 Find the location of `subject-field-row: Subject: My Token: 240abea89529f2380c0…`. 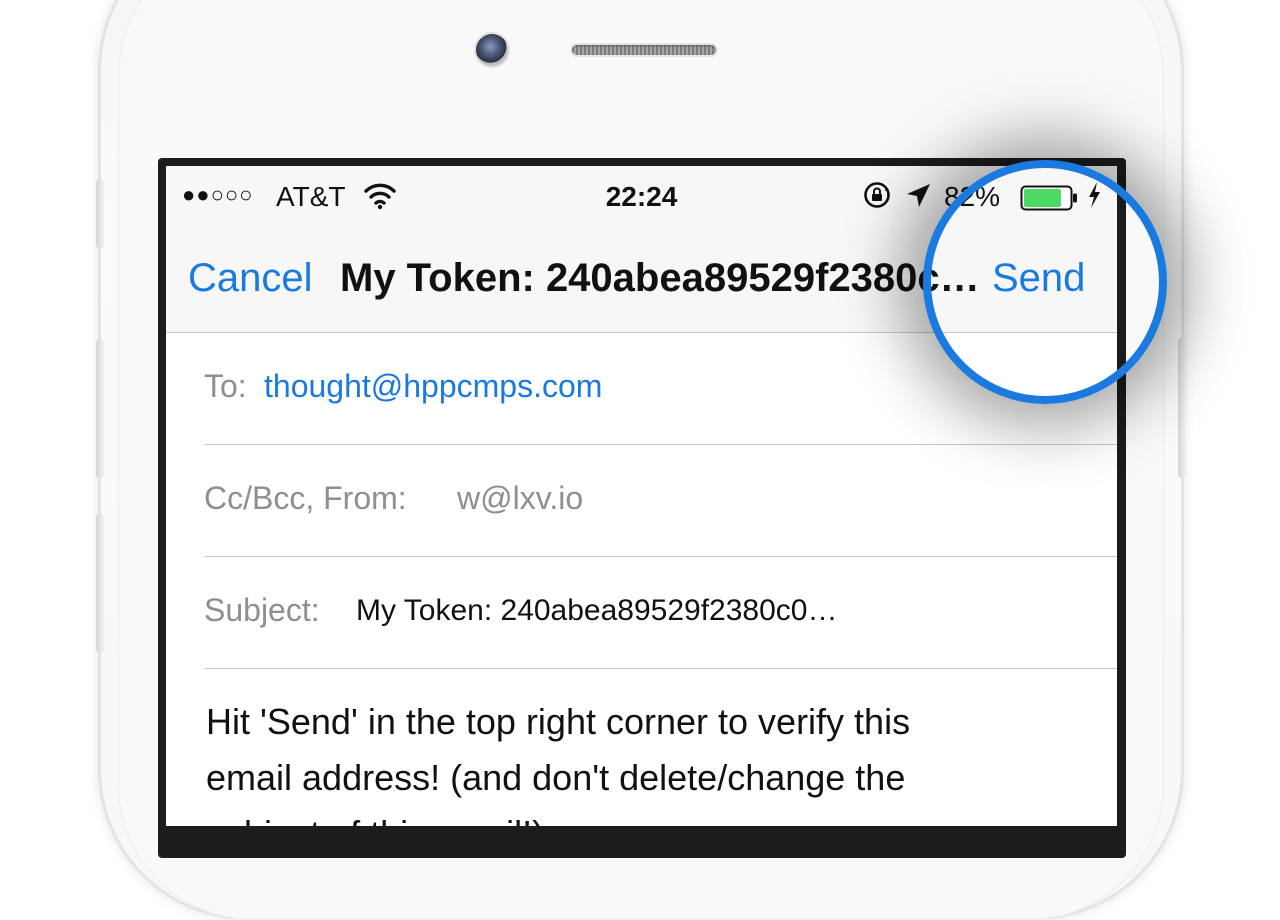

subject-field-row: Subject: My Token: 240abea89529f2380c0… is located at coordinates (660, 613).